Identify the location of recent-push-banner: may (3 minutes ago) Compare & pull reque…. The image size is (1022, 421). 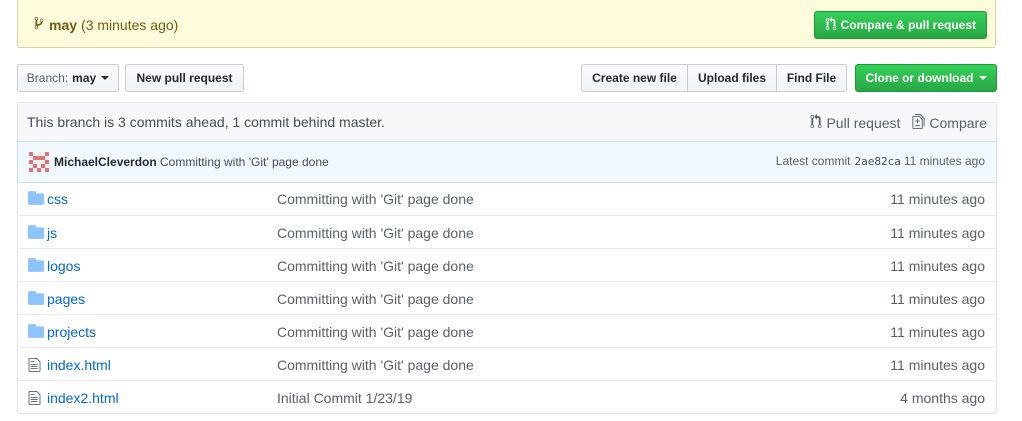
(506, 24).